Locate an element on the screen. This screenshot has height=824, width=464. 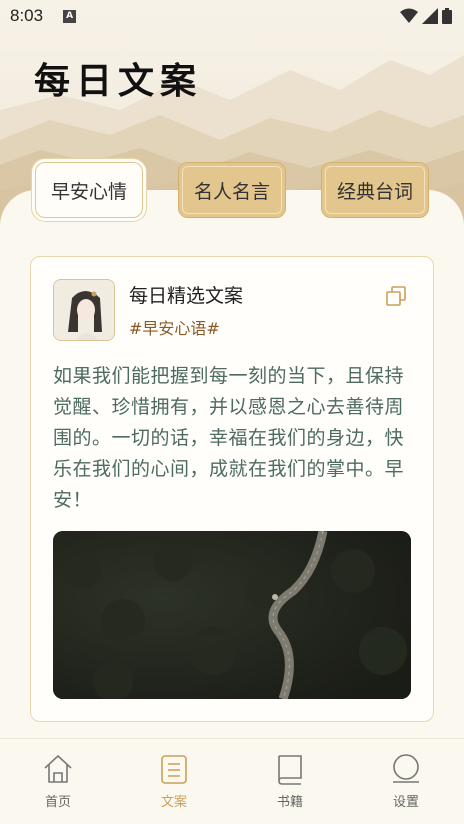
avatar is located at coordinates (84, 310).